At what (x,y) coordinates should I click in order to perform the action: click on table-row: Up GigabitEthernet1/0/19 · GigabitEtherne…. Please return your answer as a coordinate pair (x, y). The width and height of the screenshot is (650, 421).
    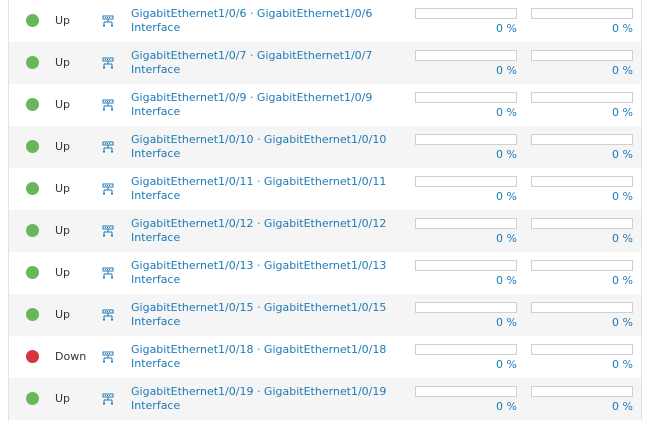
    Looking at the image, I should click on (325, 399).